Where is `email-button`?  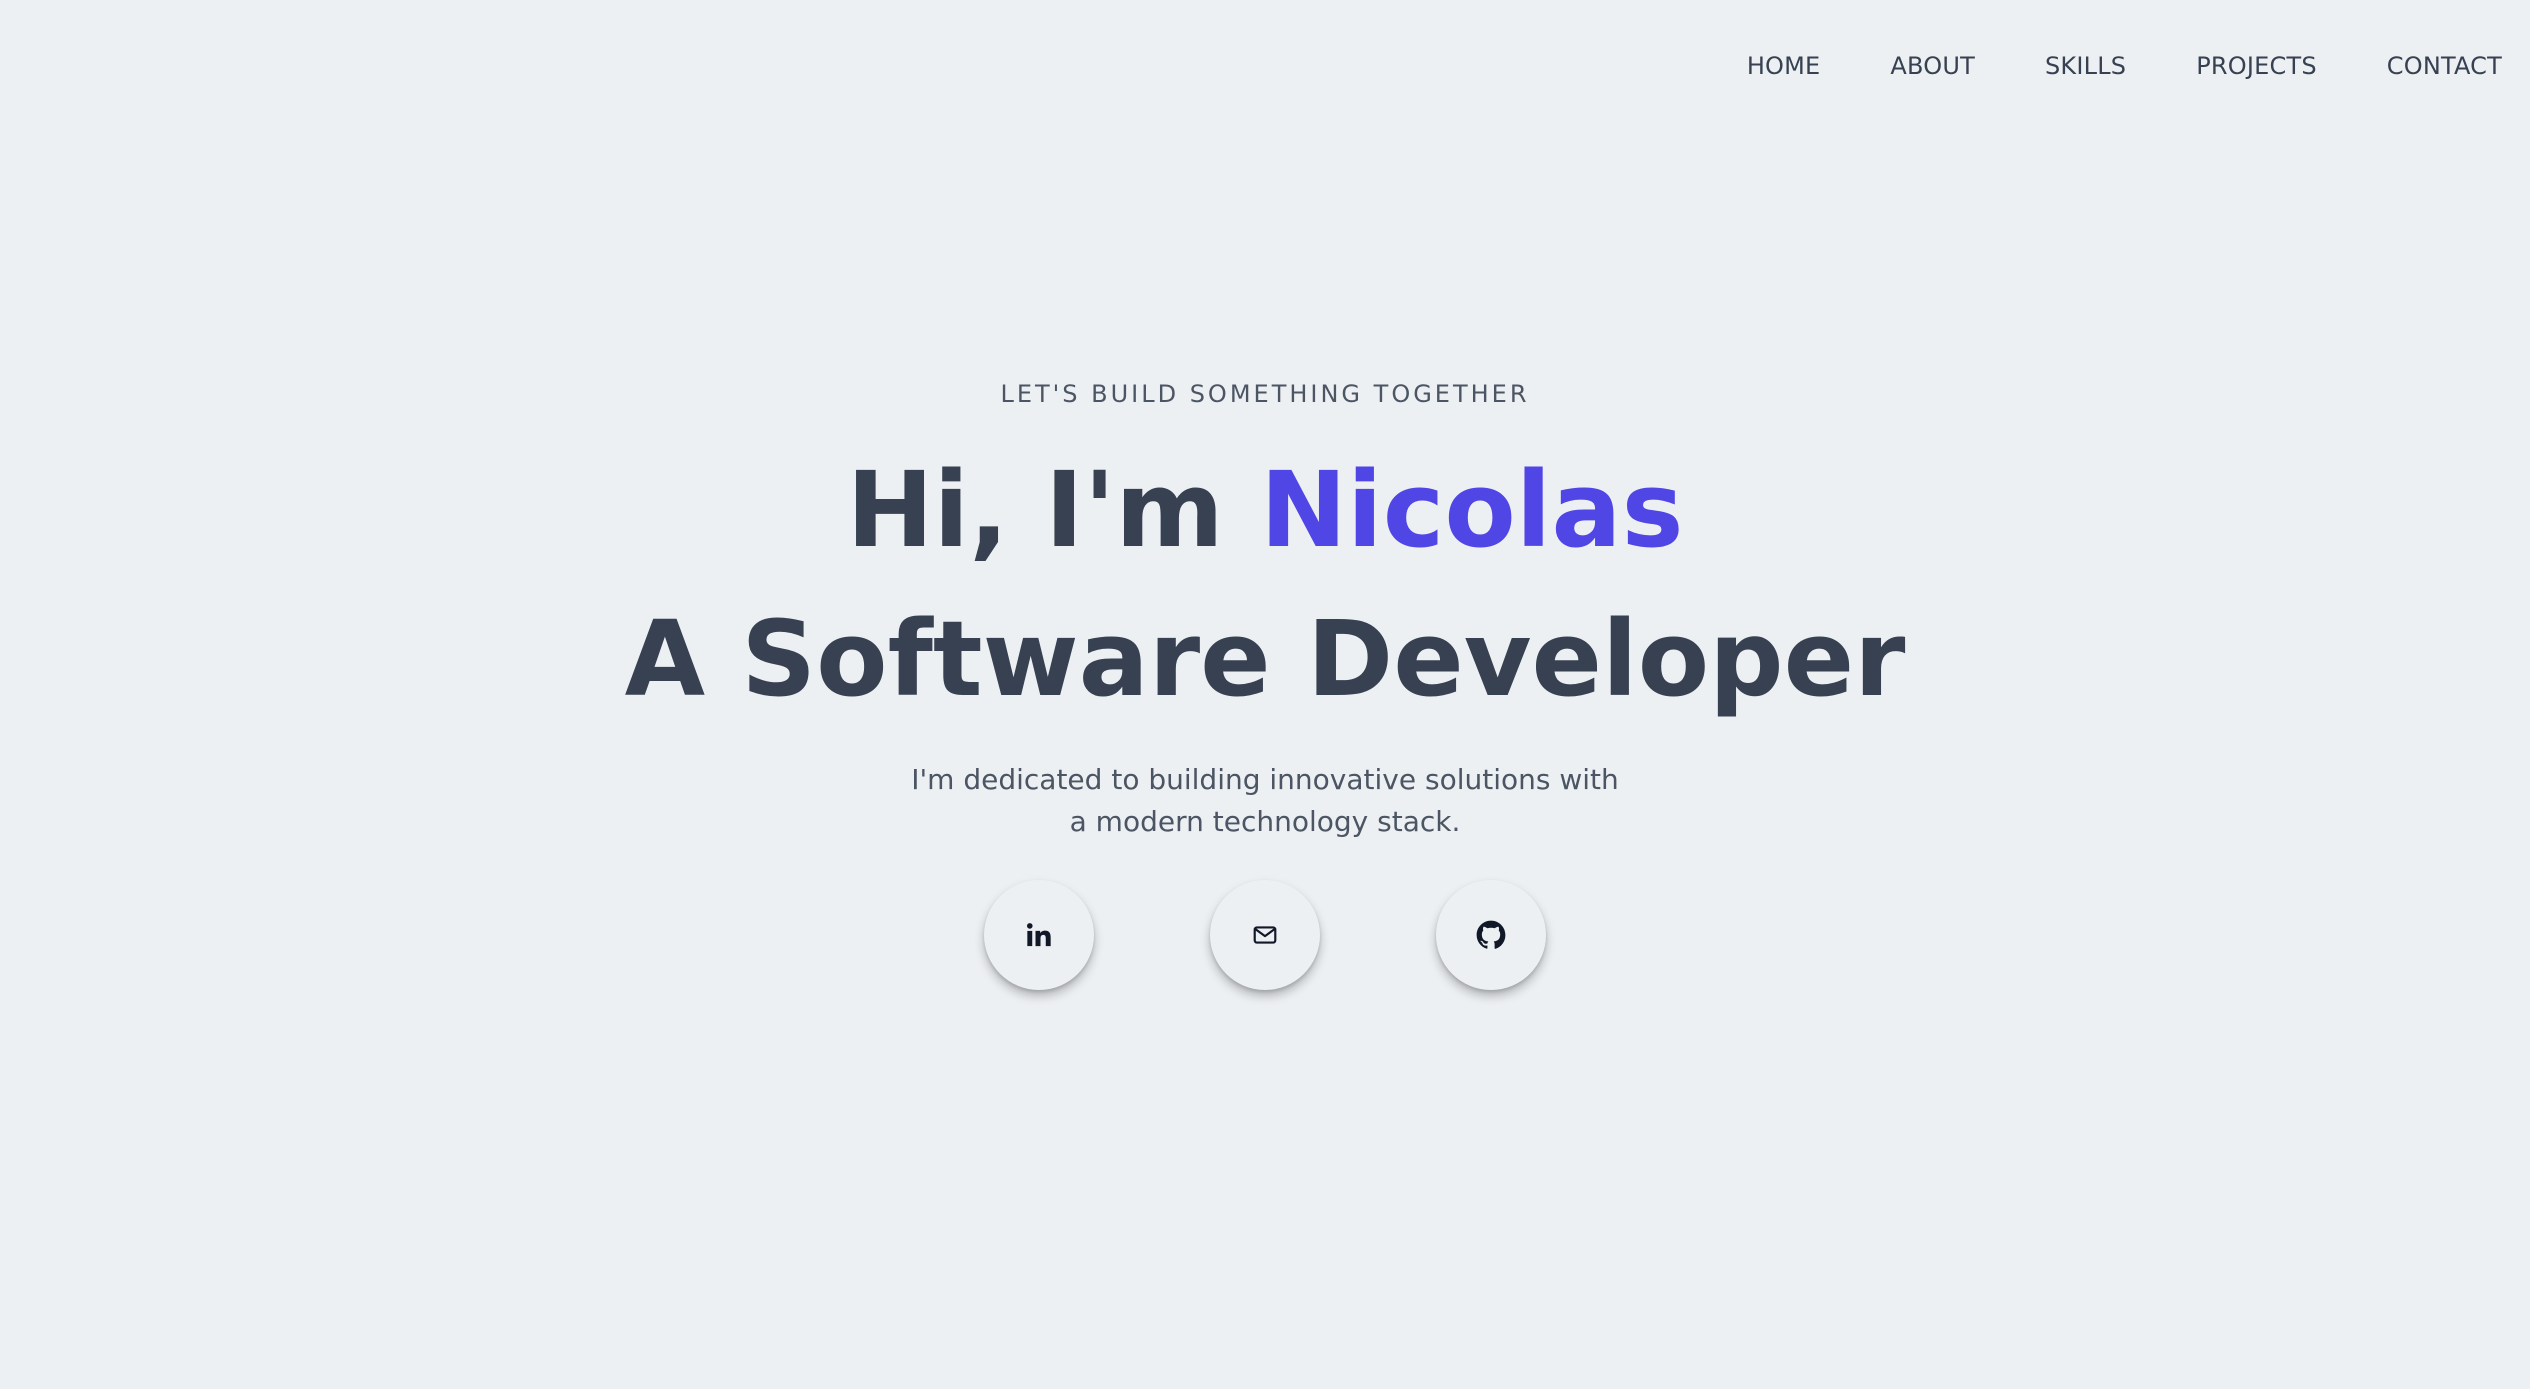 email-button is located at coordinates (1265, 935).